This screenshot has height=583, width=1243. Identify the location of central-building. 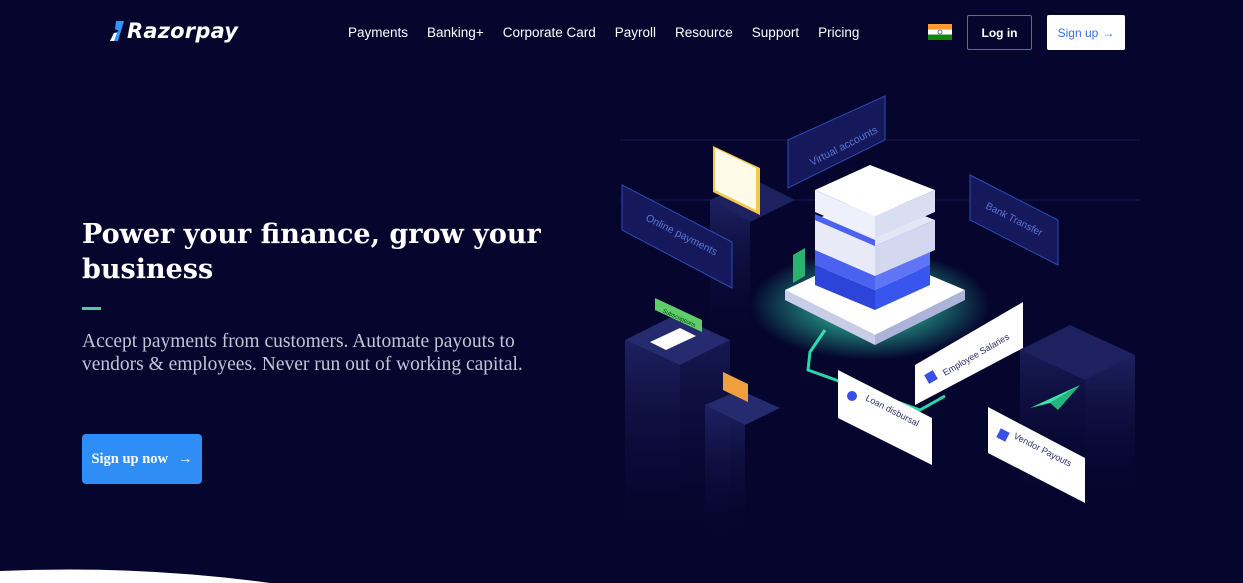
(875, 237).